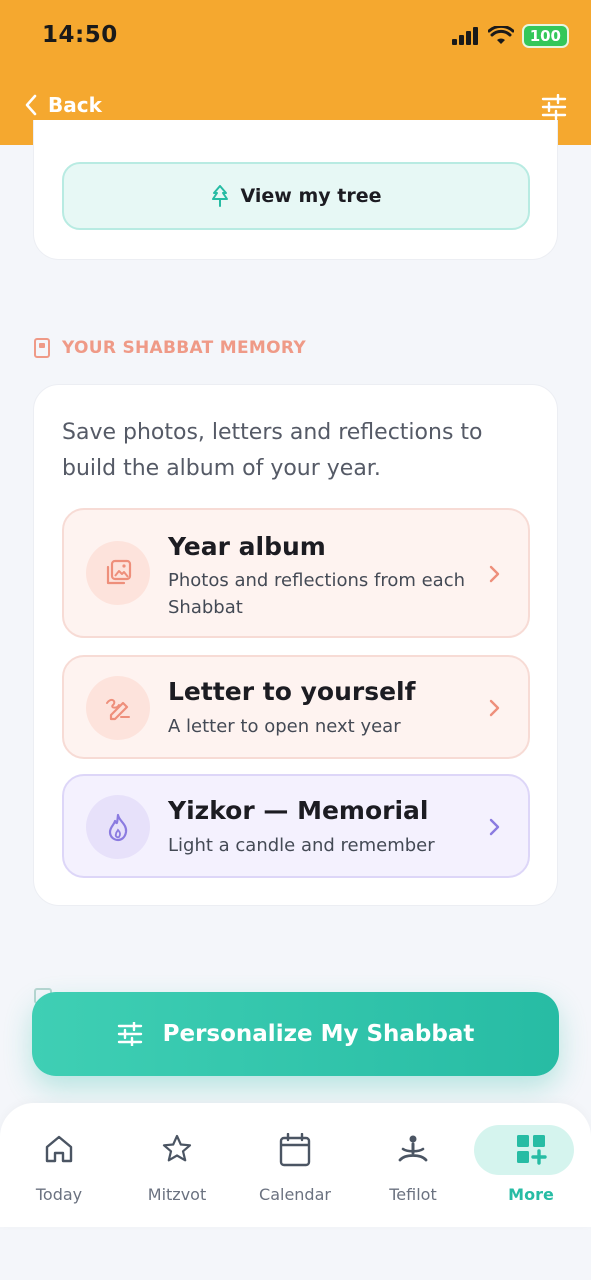 Image resolution: width=591 pixels, height=1280 pixels. What do you see at coordinates (301, 845) in the screenshot?
I see `row-subtitle: Light a candle and remember` at bounding box center [301, 845].